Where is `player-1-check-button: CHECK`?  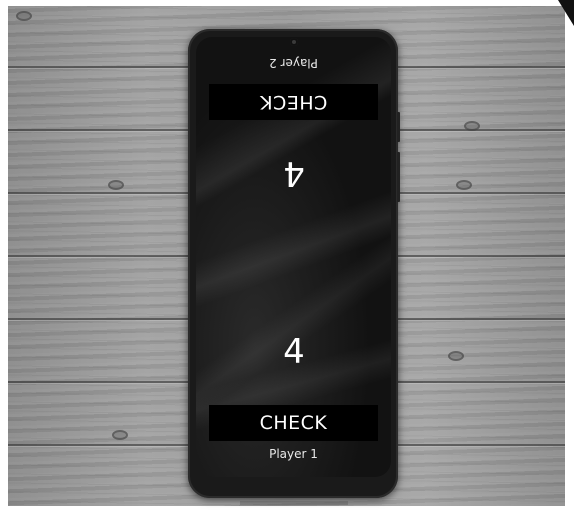
player-1-check-button: CHECK is located at coordinates (293, 423).